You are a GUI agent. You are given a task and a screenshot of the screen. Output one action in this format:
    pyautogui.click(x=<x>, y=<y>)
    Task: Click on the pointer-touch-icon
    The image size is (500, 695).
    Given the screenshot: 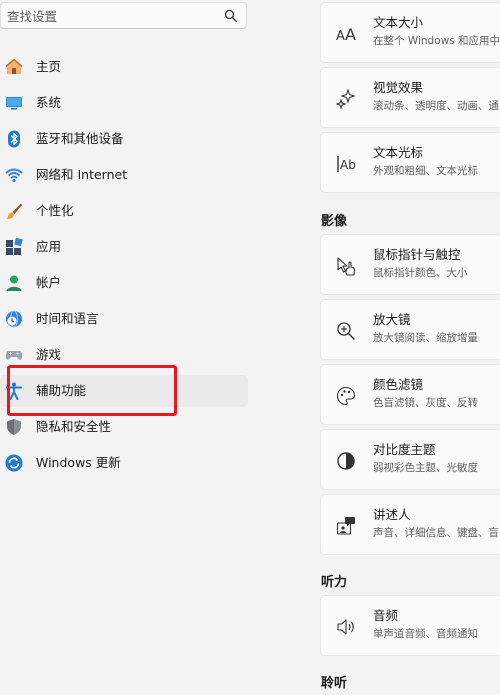 What is the action you would take?
    pyautogui.click(x=346, y=266)
    